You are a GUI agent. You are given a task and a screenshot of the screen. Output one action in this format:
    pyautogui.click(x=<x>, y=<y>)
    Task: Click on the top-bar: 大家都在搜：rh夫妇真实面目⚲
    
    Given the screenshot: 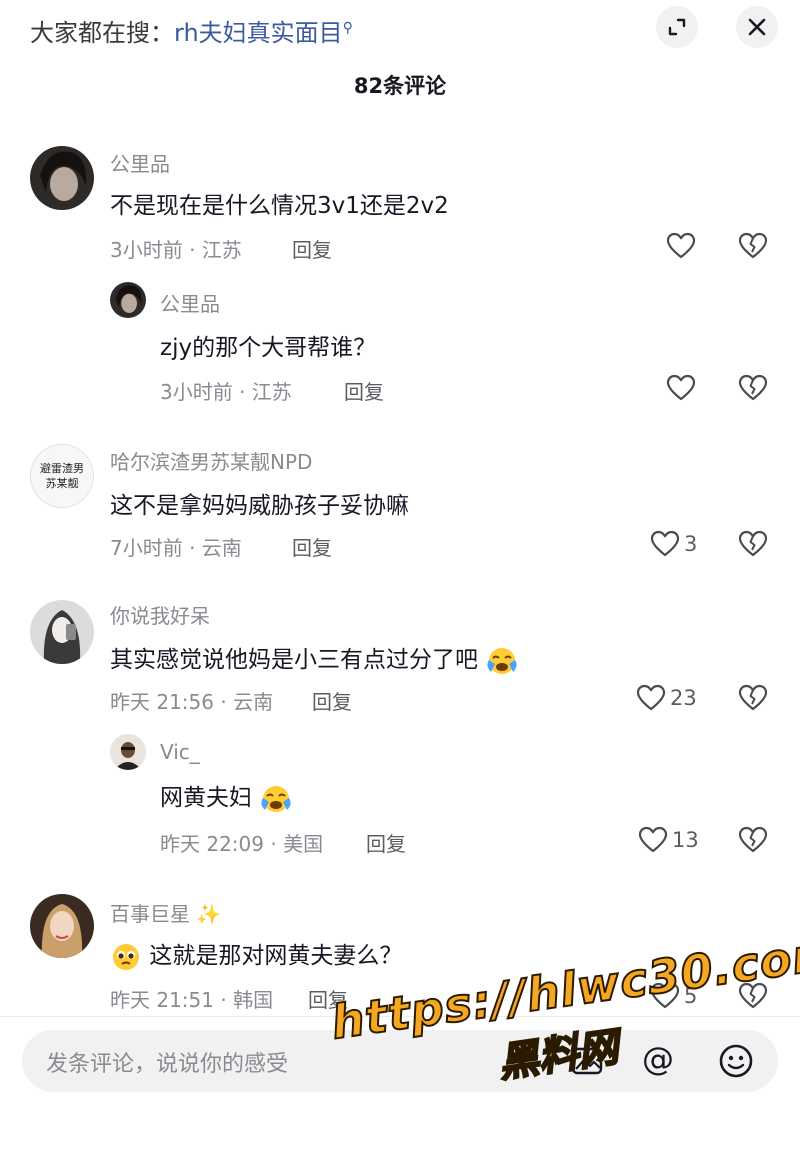 What is the action you would take?
    pyautogui.click(x=400, y=28)
    